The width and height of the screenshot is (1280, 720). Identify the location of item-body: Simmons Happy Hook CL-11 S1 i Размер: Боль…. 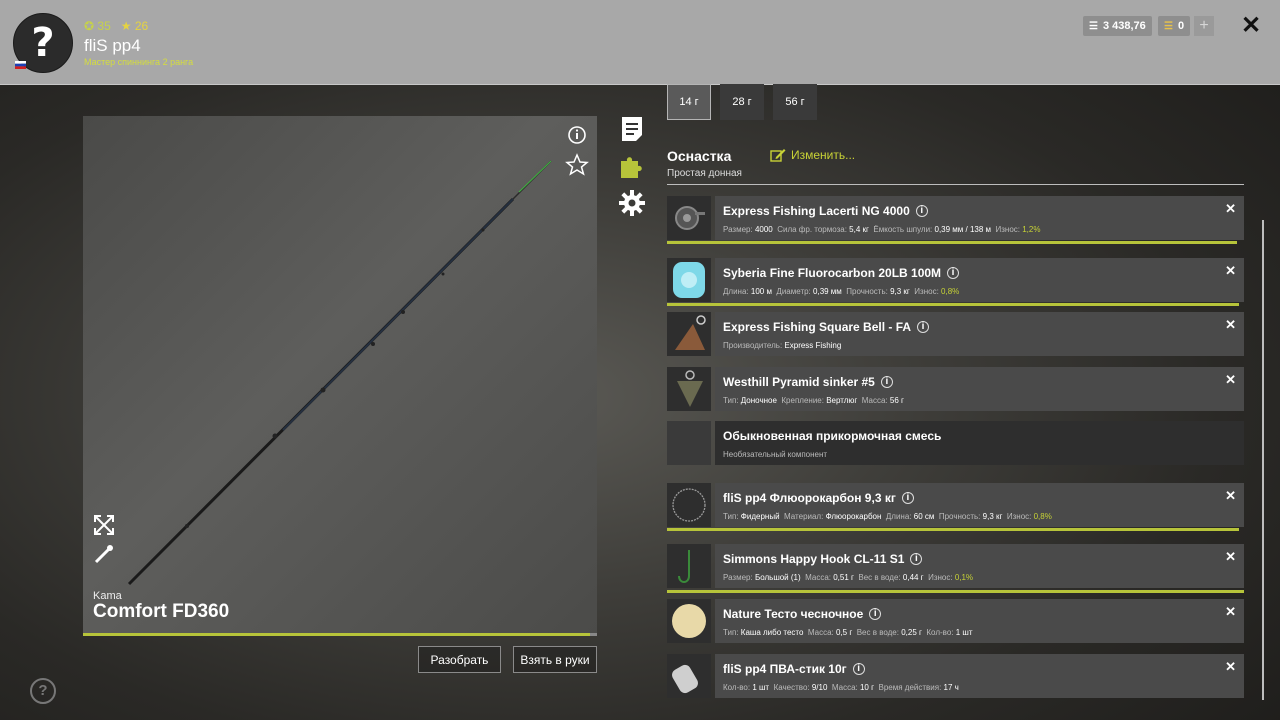
(979, 566).